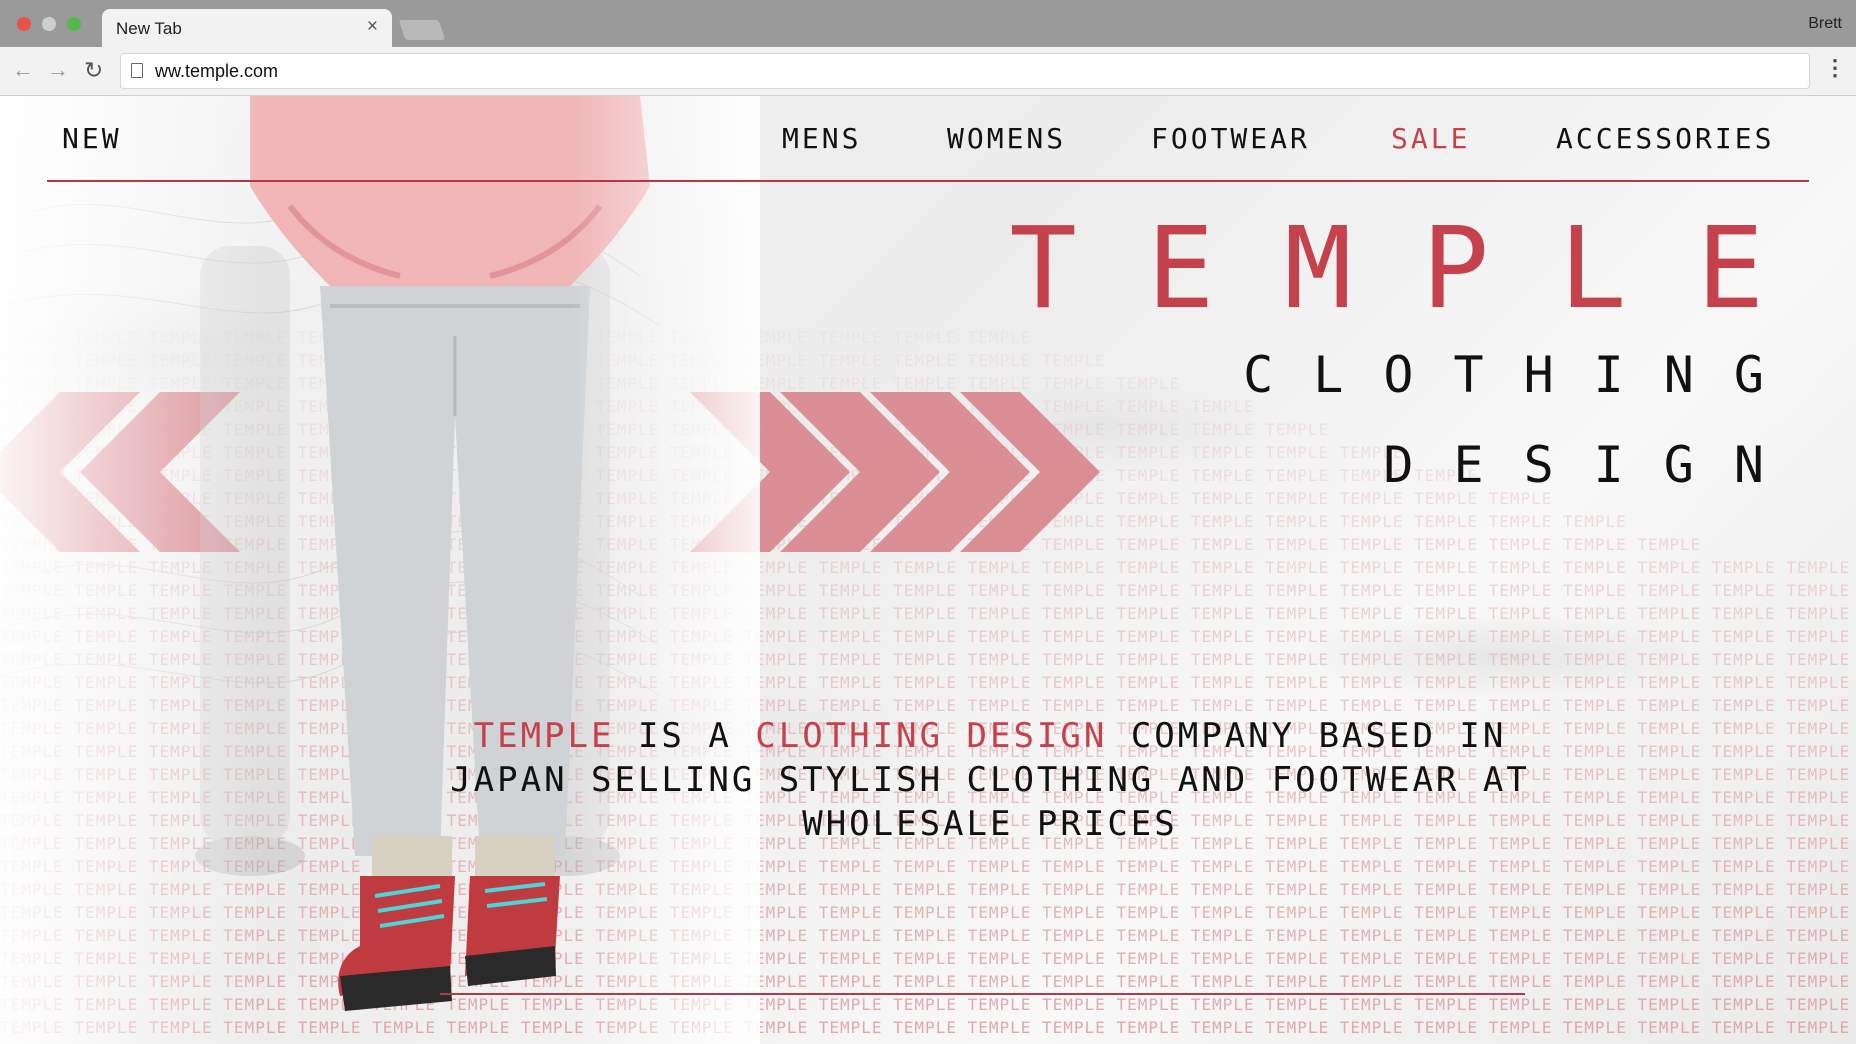 This screenshot has width=1856, height=1044. I want to click on page-icon, so click(137, 70).